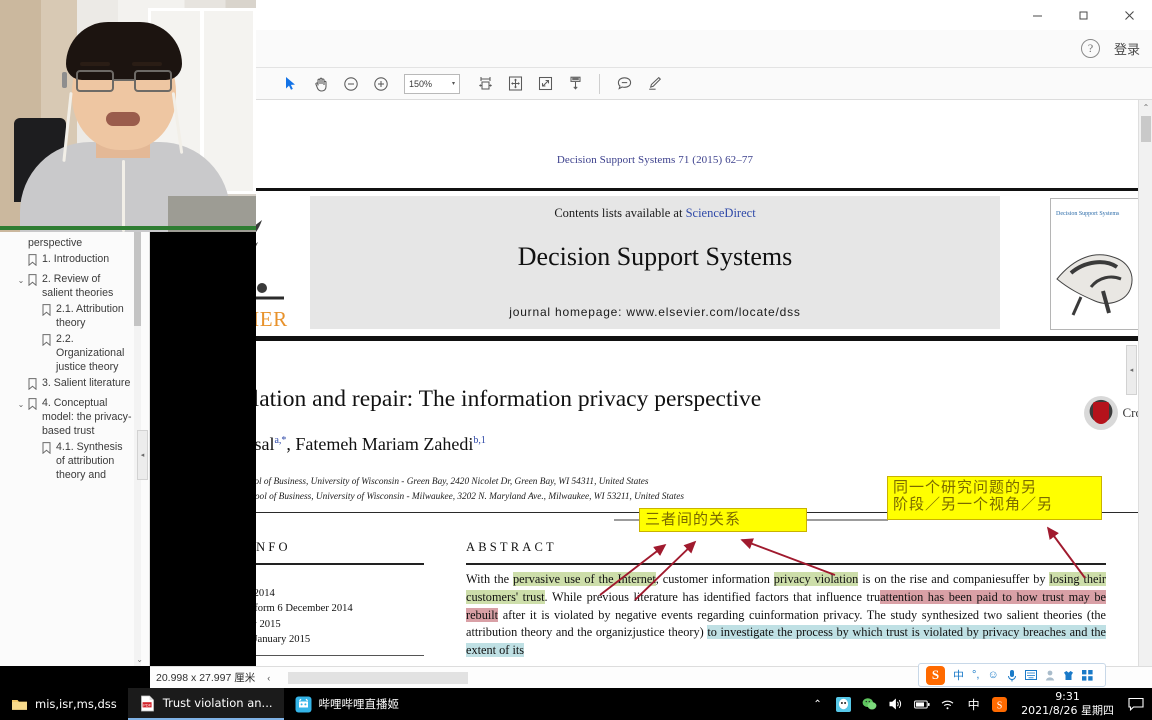 This screenshot has height=720, width=1152. I want to click on webcam-glasses-bridge, so click(124, 80).